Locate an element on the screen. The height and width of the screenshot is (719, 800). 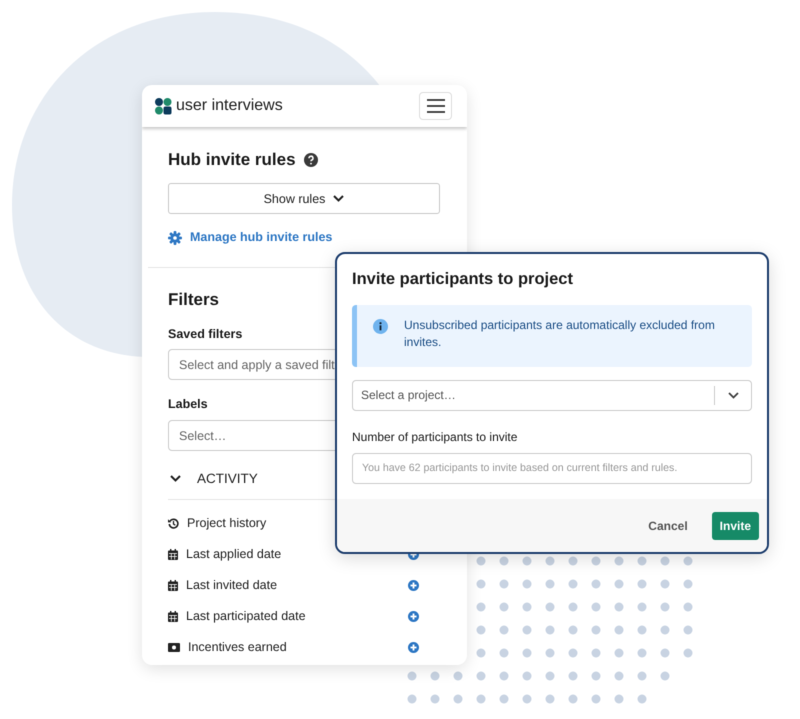
section-title: Hub invite rules is located at coordinates (232, 160).